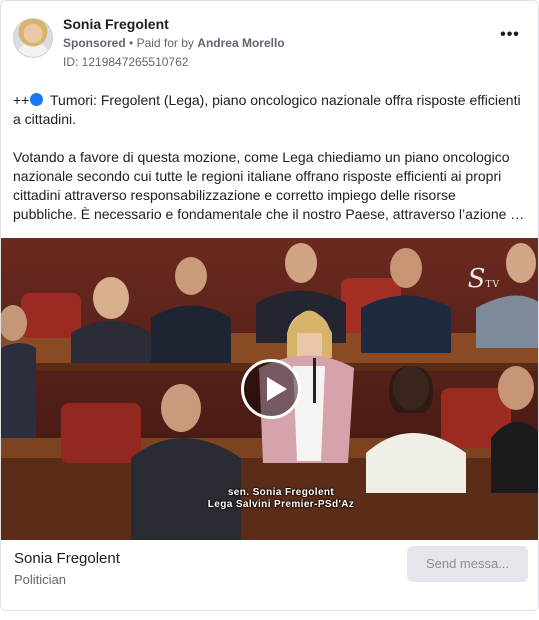 Image resolution: width=539 pixels, height=620 pixels. What do you see at coordinates (67, 558) in the screenshot?
I see `footer-page-name: Sonia Fregolent` at bounding box center [67, 558].